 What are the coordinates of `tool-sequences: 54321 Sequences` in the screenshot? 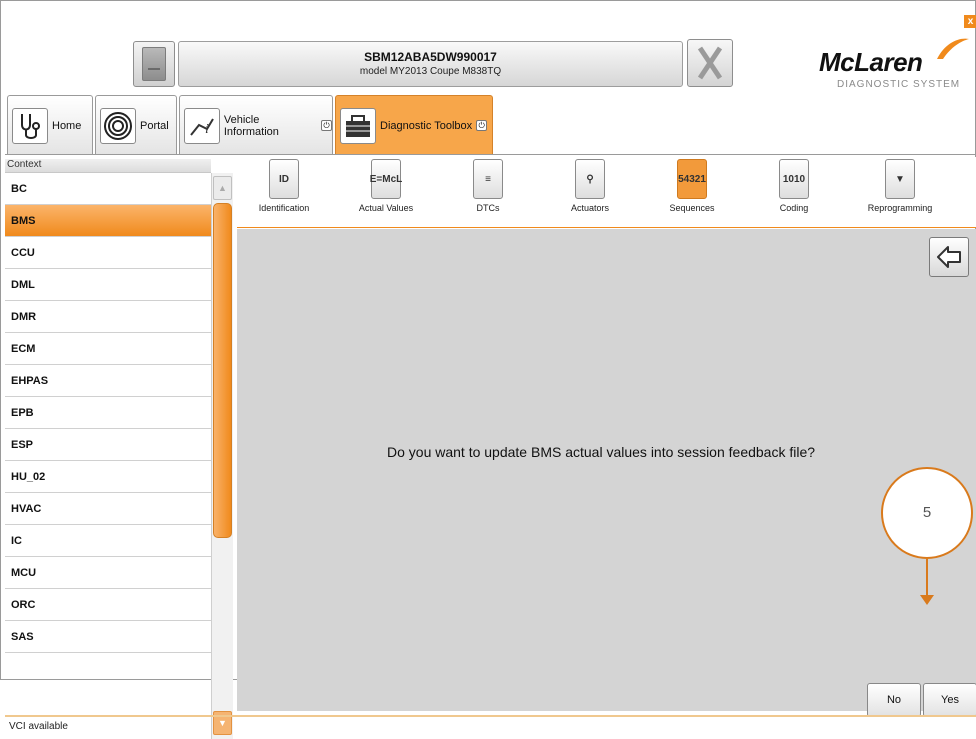 It's located at (692, 186).